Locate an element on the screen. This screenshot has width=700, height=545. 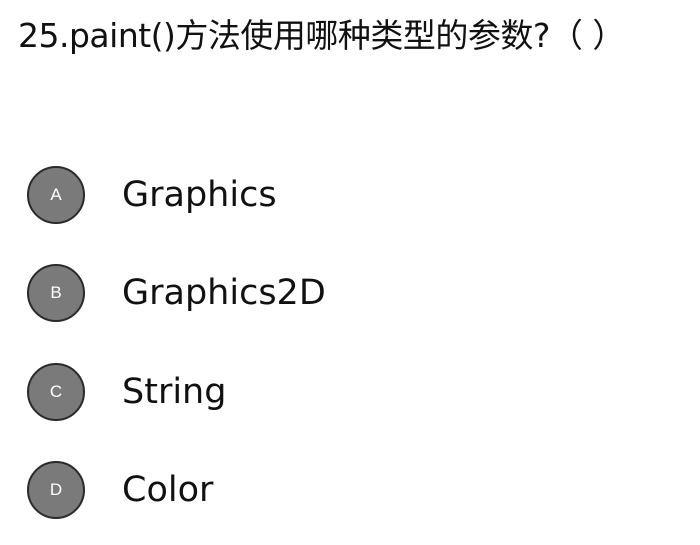
option-c-letter: C is located at coordinates (56, 391).